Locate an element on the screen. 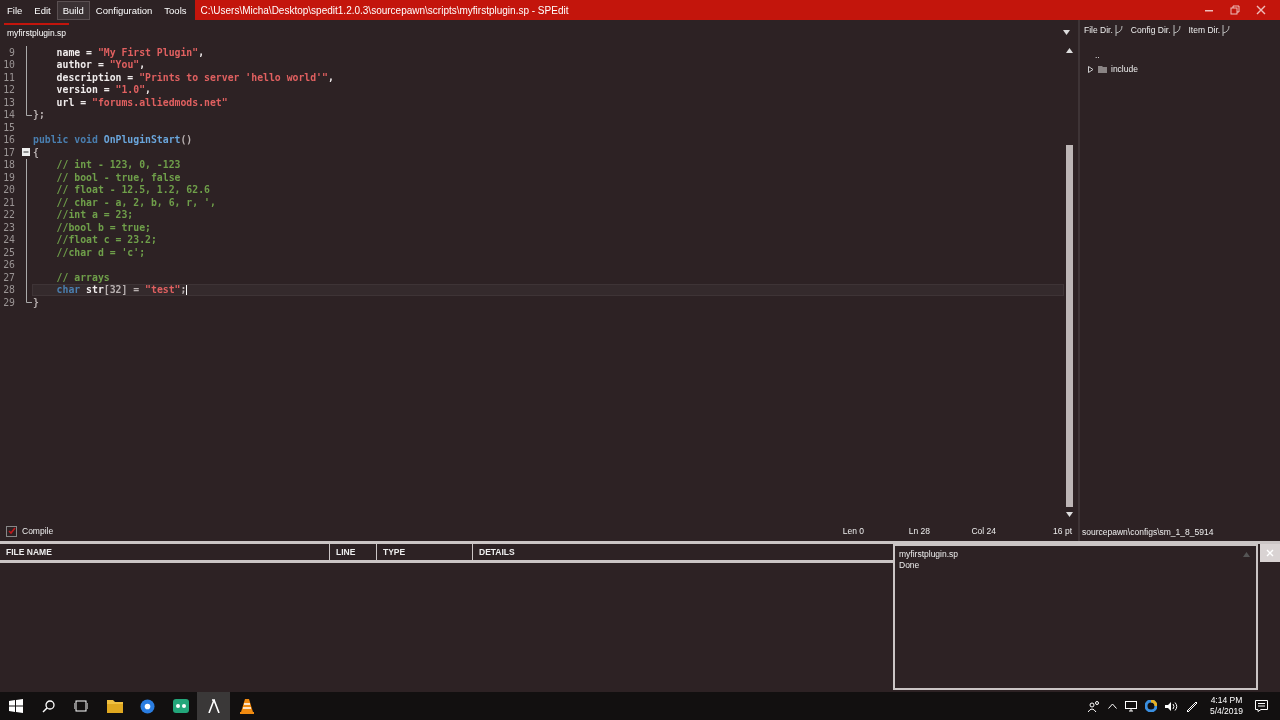 The width and height of the screenshot is (1280, 720). branch-icon is located at coordinates (1226, 30).